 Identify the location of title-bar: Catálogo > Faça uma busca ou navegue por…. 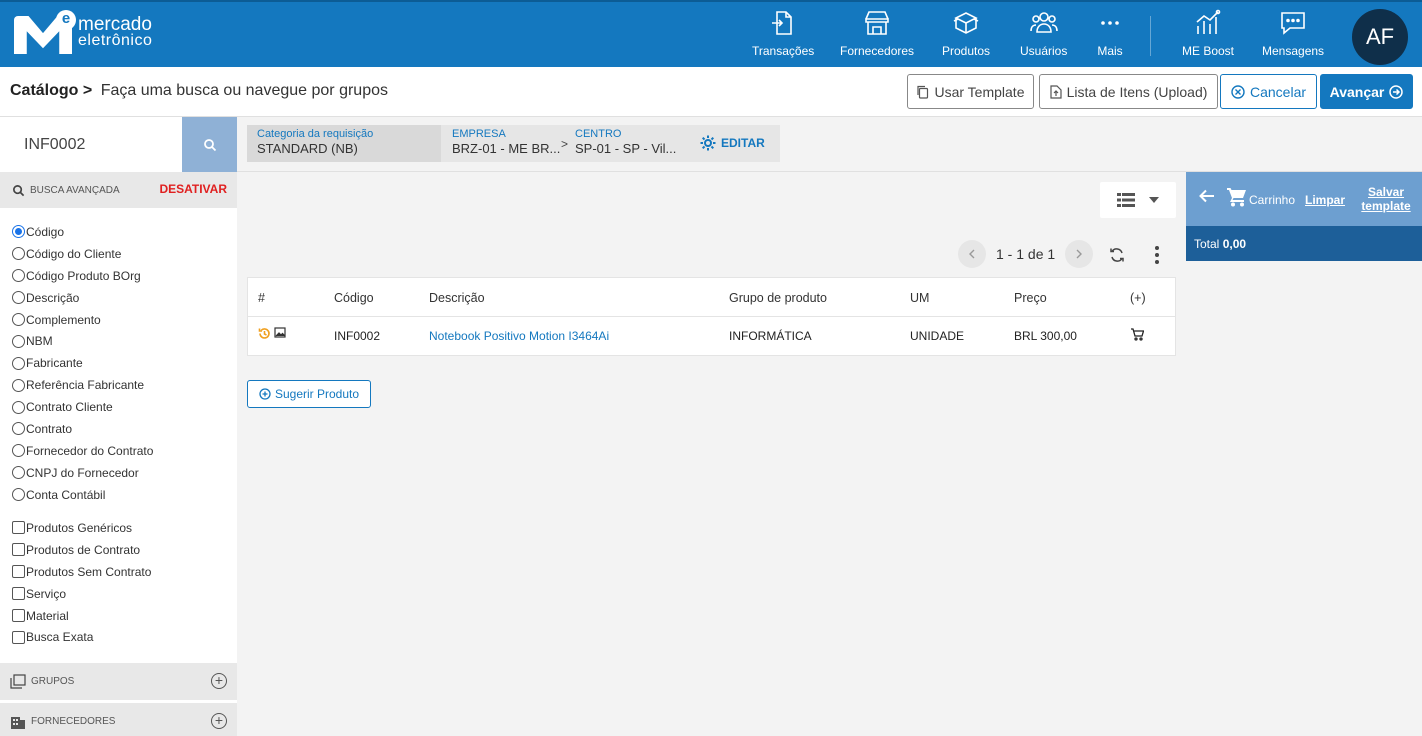
(711, 92).